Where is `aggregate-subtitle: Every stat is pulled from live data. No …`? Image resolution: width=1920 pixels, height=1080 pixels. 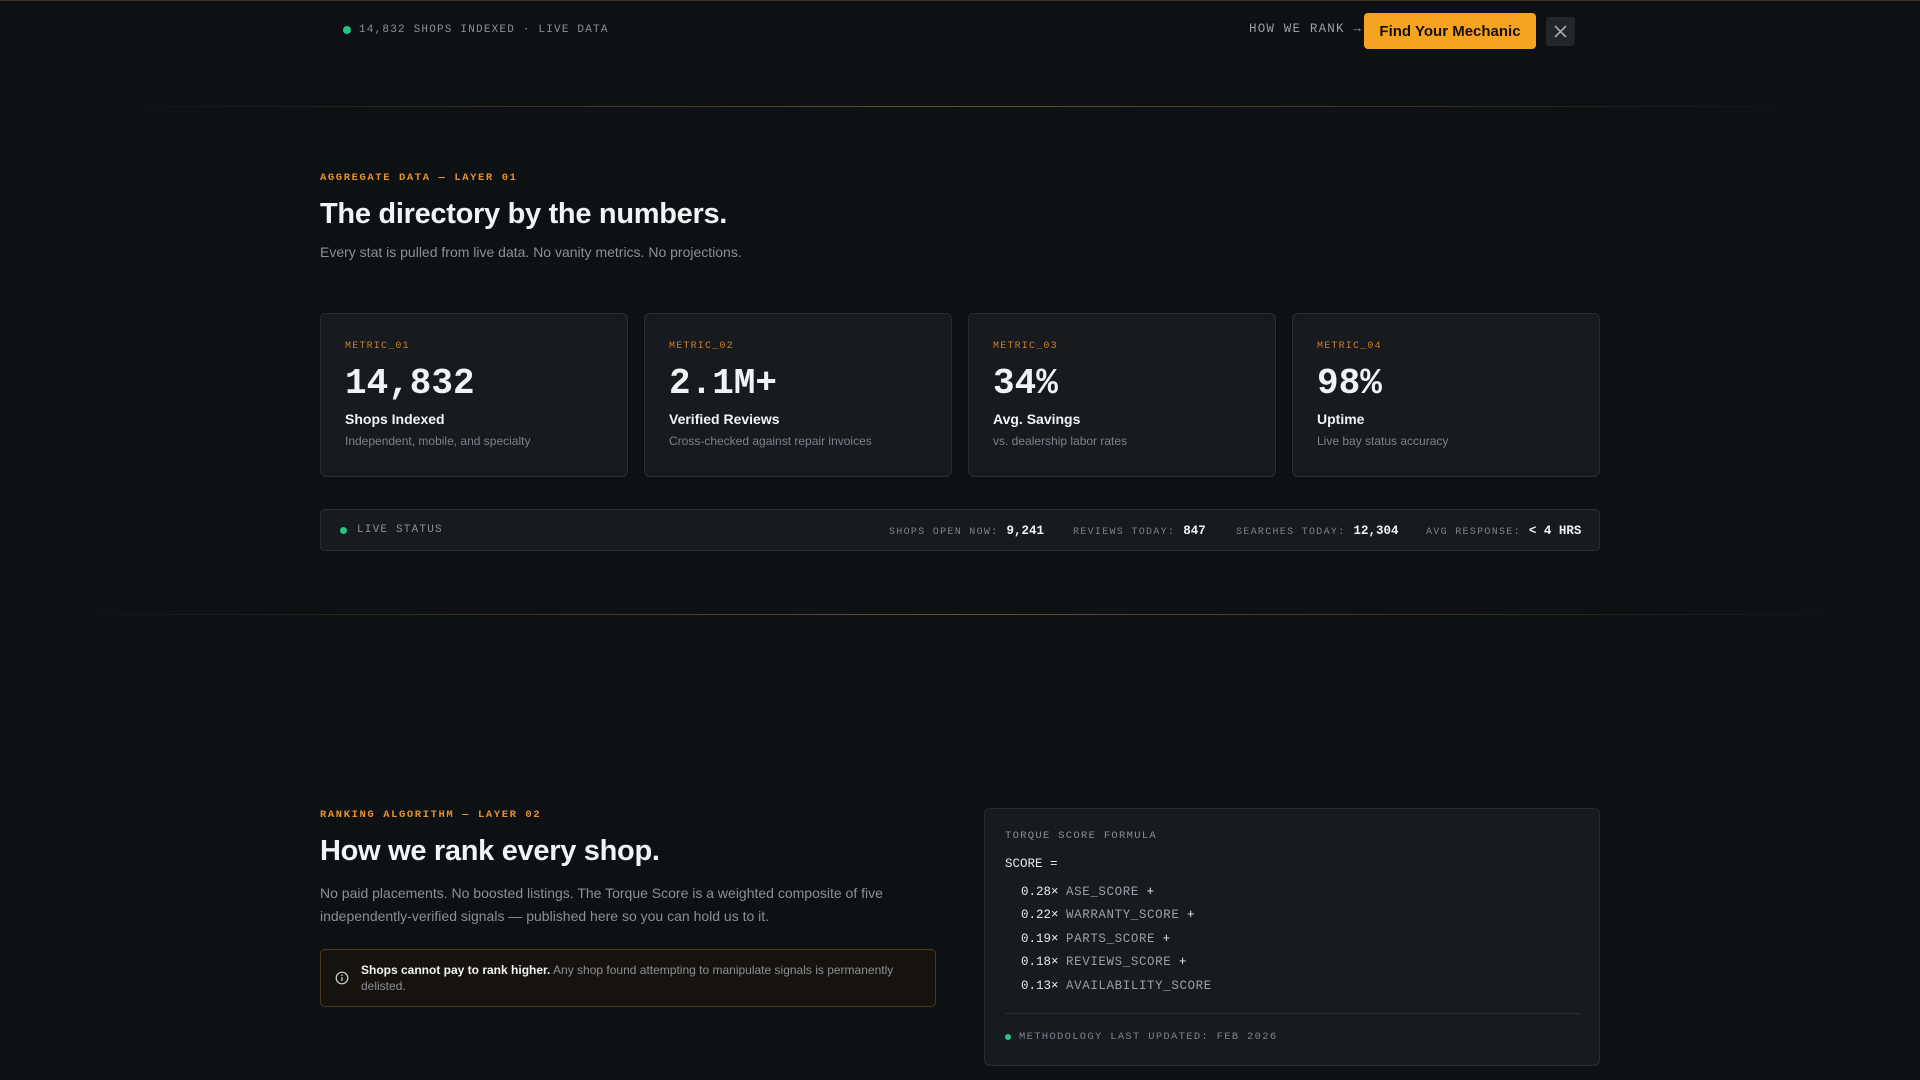
aggregate-subtitle: Every stat is pulled from live data. No … is located at coordinates (531, 252).